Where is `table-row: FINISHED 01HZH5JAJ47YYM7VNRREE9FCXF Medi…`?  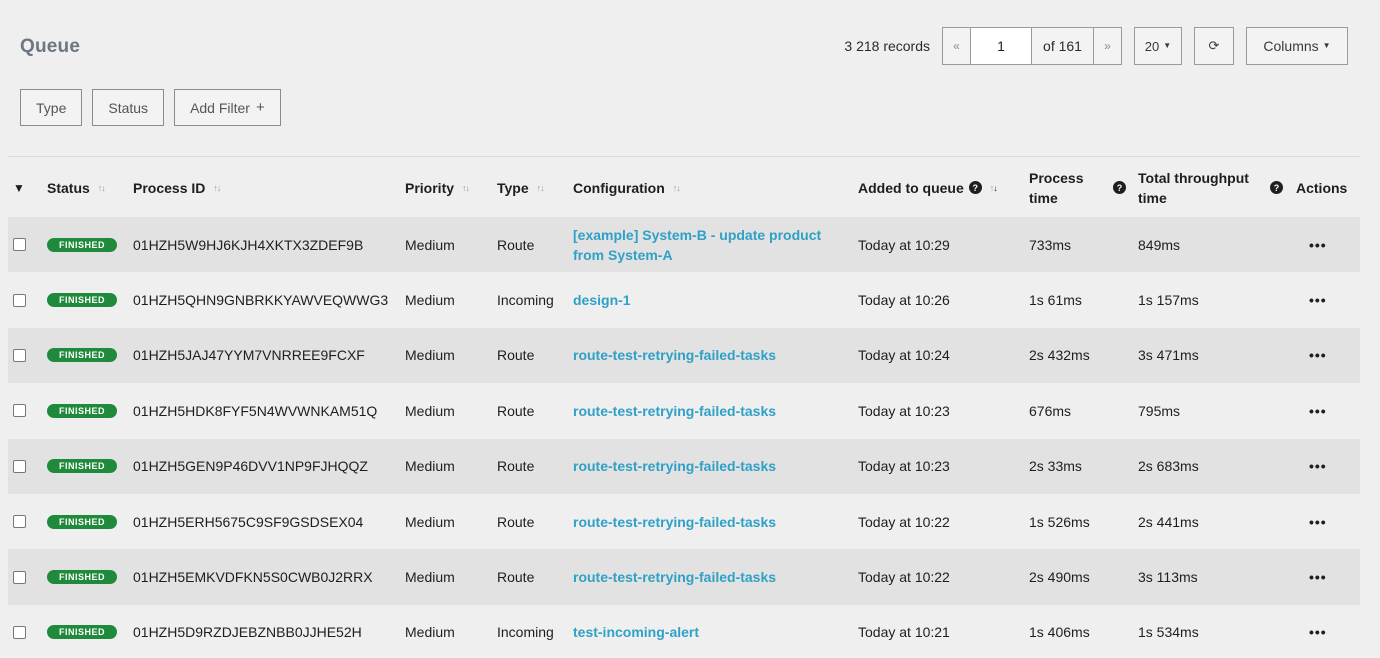
table-row: FINISHED 01HZH5JAJ47YYM7VNRREE9FCXF Medi… is located at coordinates (684, 355).